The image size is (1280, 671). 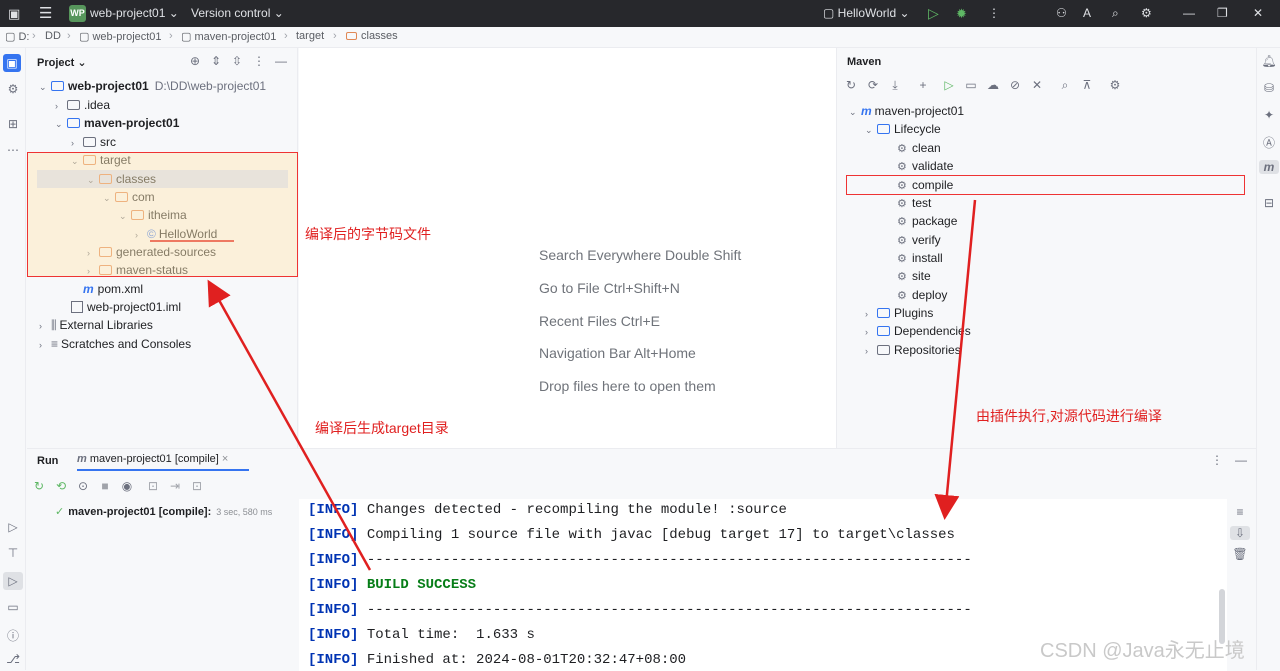 What do you see at coordinates (1069, 416) in the screenshot?
I see `annotation-plugin: 由插件执行,对源代码进行编译` at bounding box center [1069, 416].